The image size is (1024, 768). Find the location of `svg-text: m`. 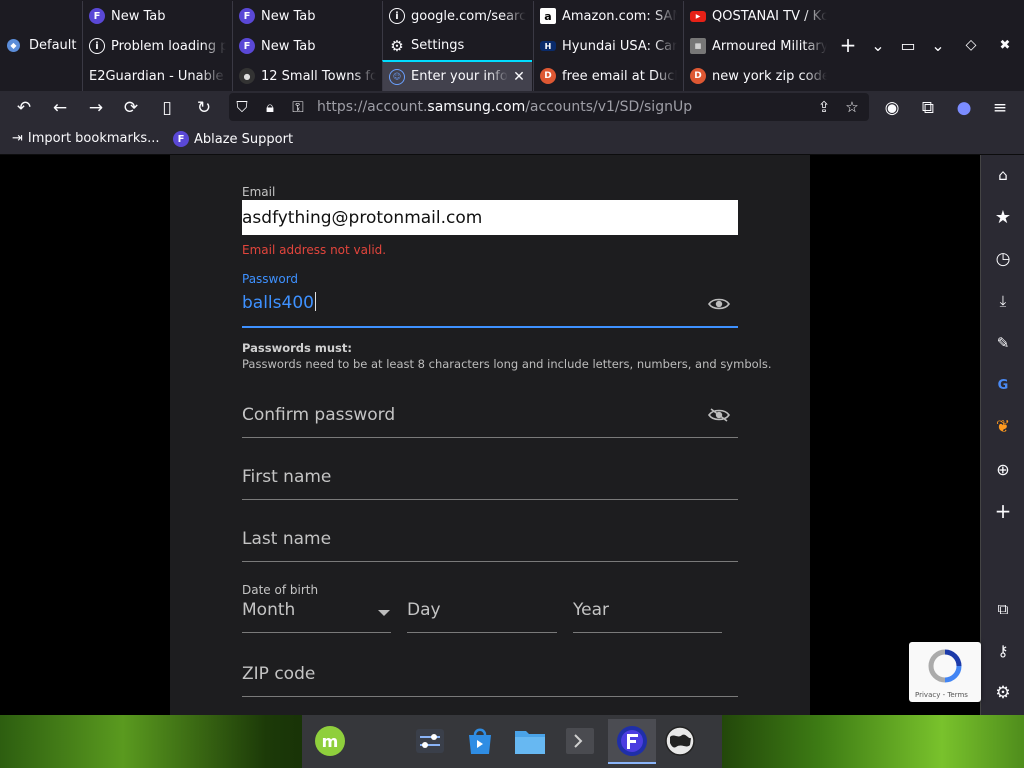

svg-text: m is located at coordinates (330, 741).